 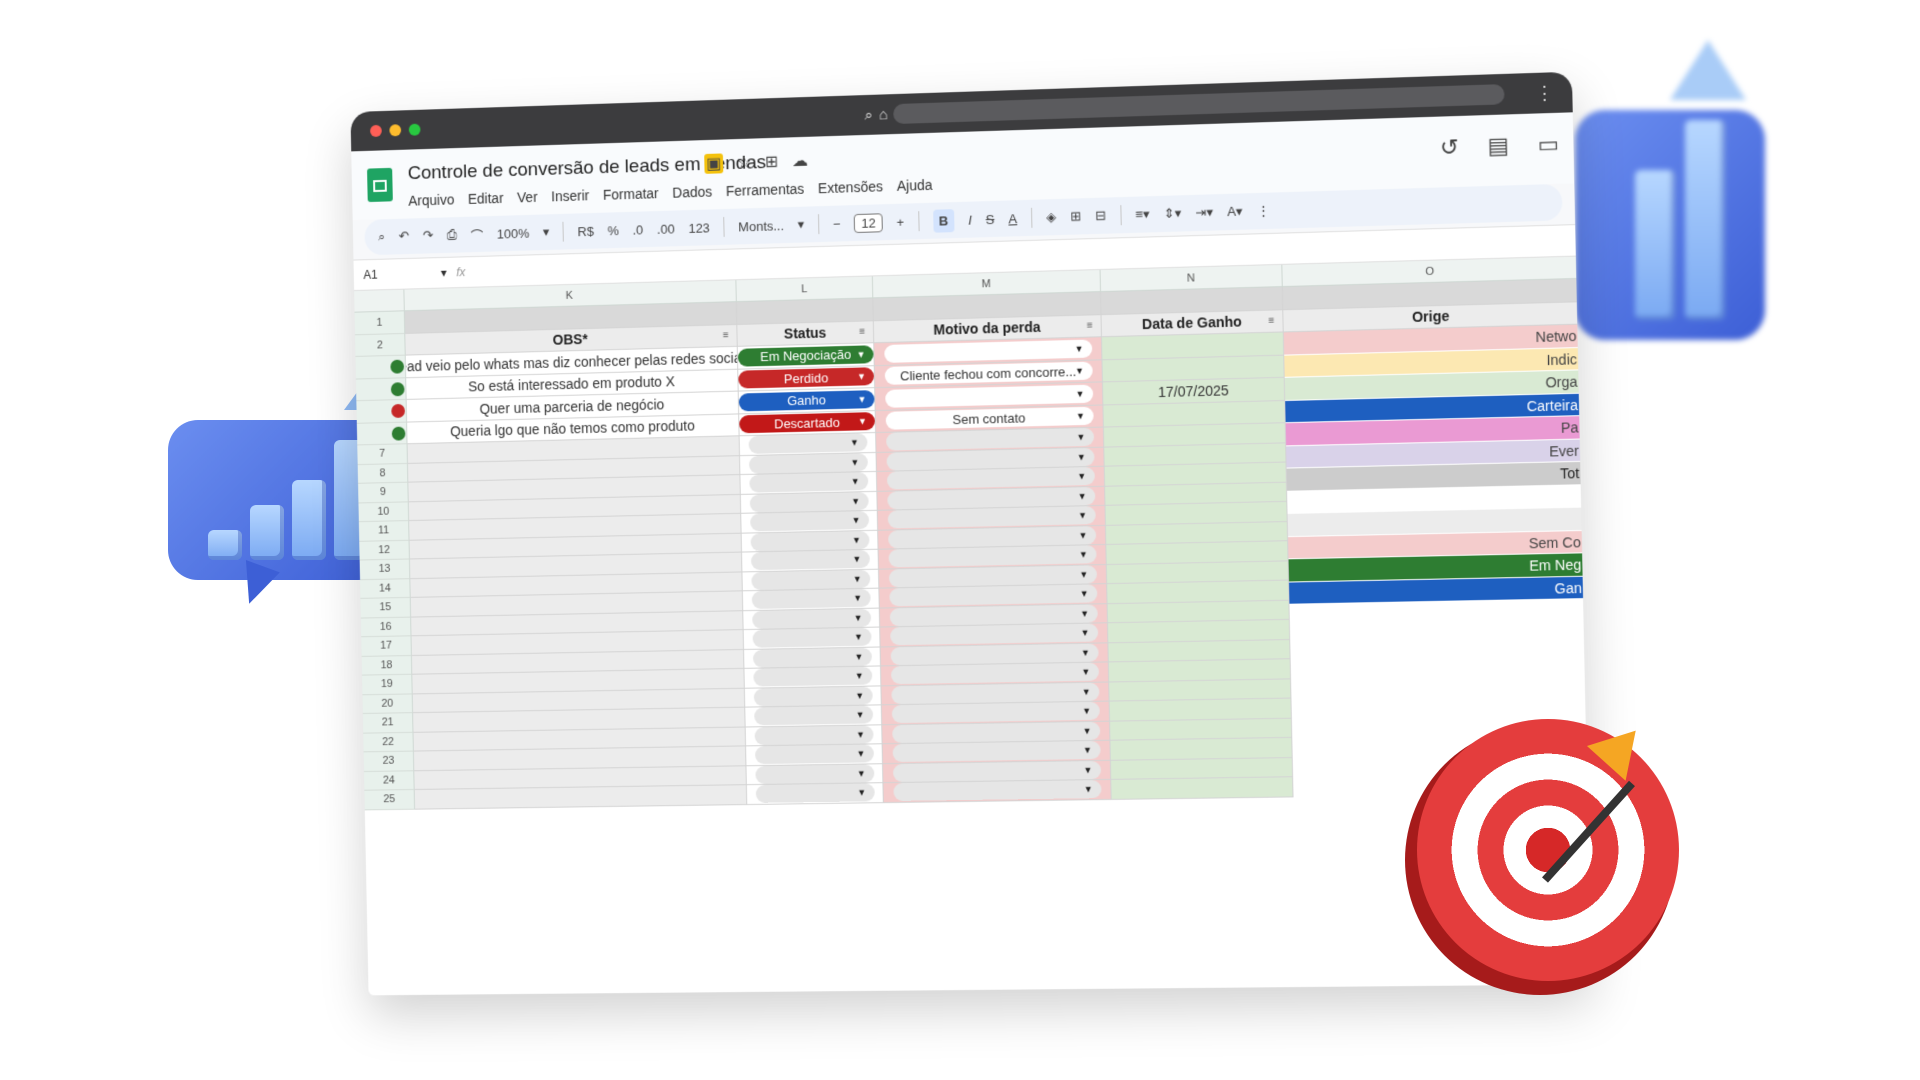 I want to click on menu-ver: Ver, so click(x=527, y=197).